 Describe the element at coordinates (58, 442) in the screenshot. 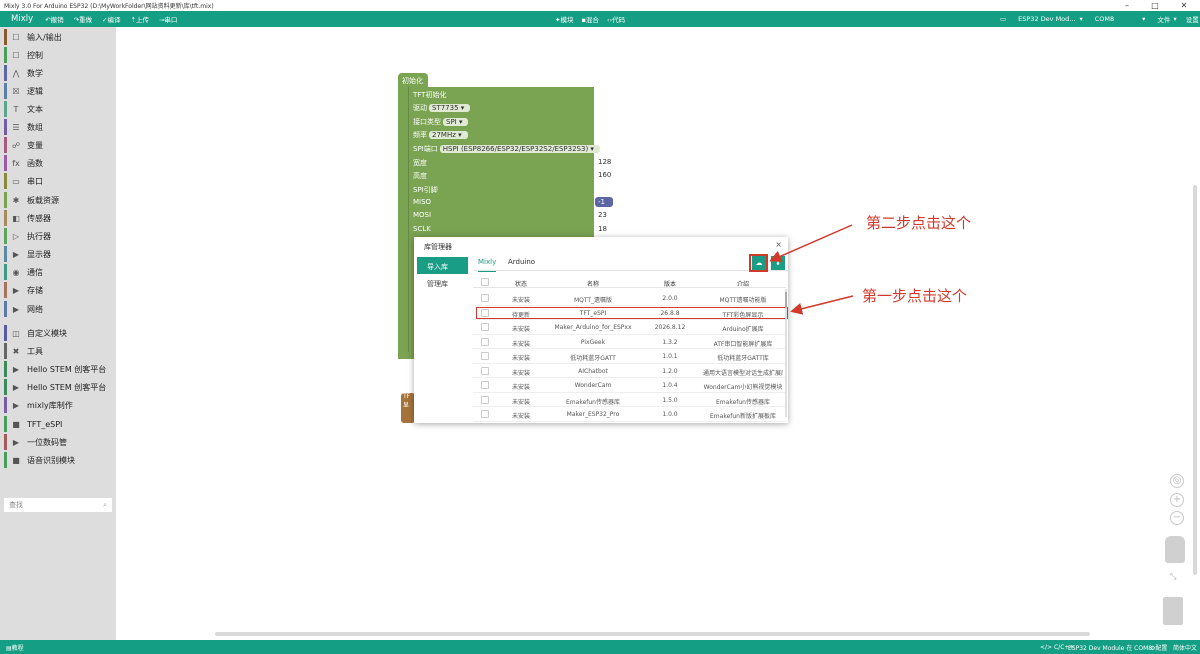

I see `sidebar-item: ▶ 一位数码管` at that location.